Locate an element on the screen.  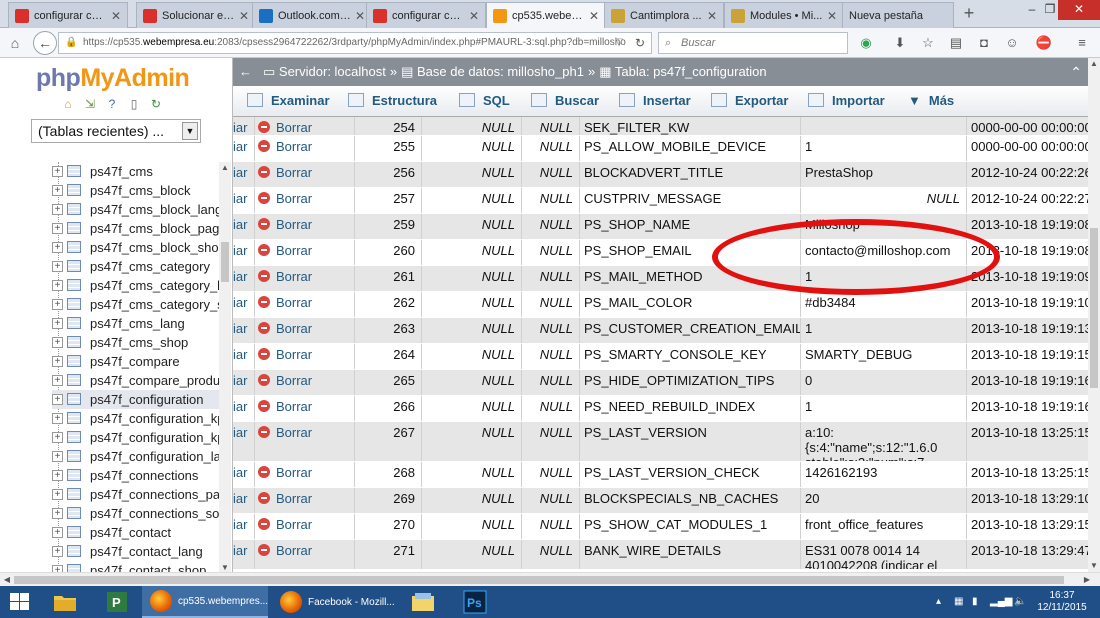
scroll-down-icon: ▼ is located at coordinates (225, 567).